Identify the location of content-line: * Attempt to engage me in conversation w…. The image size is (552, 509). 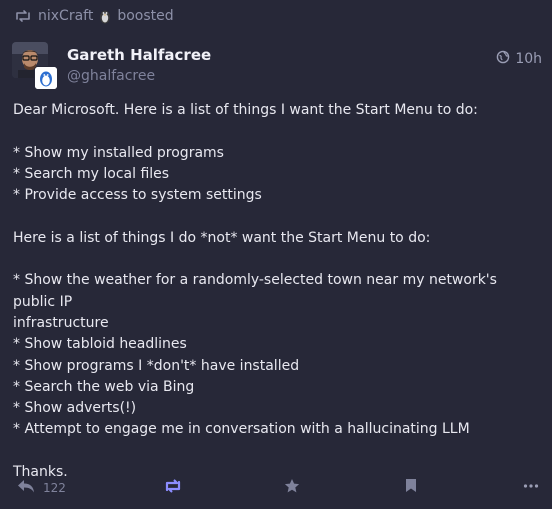
(241, 429).